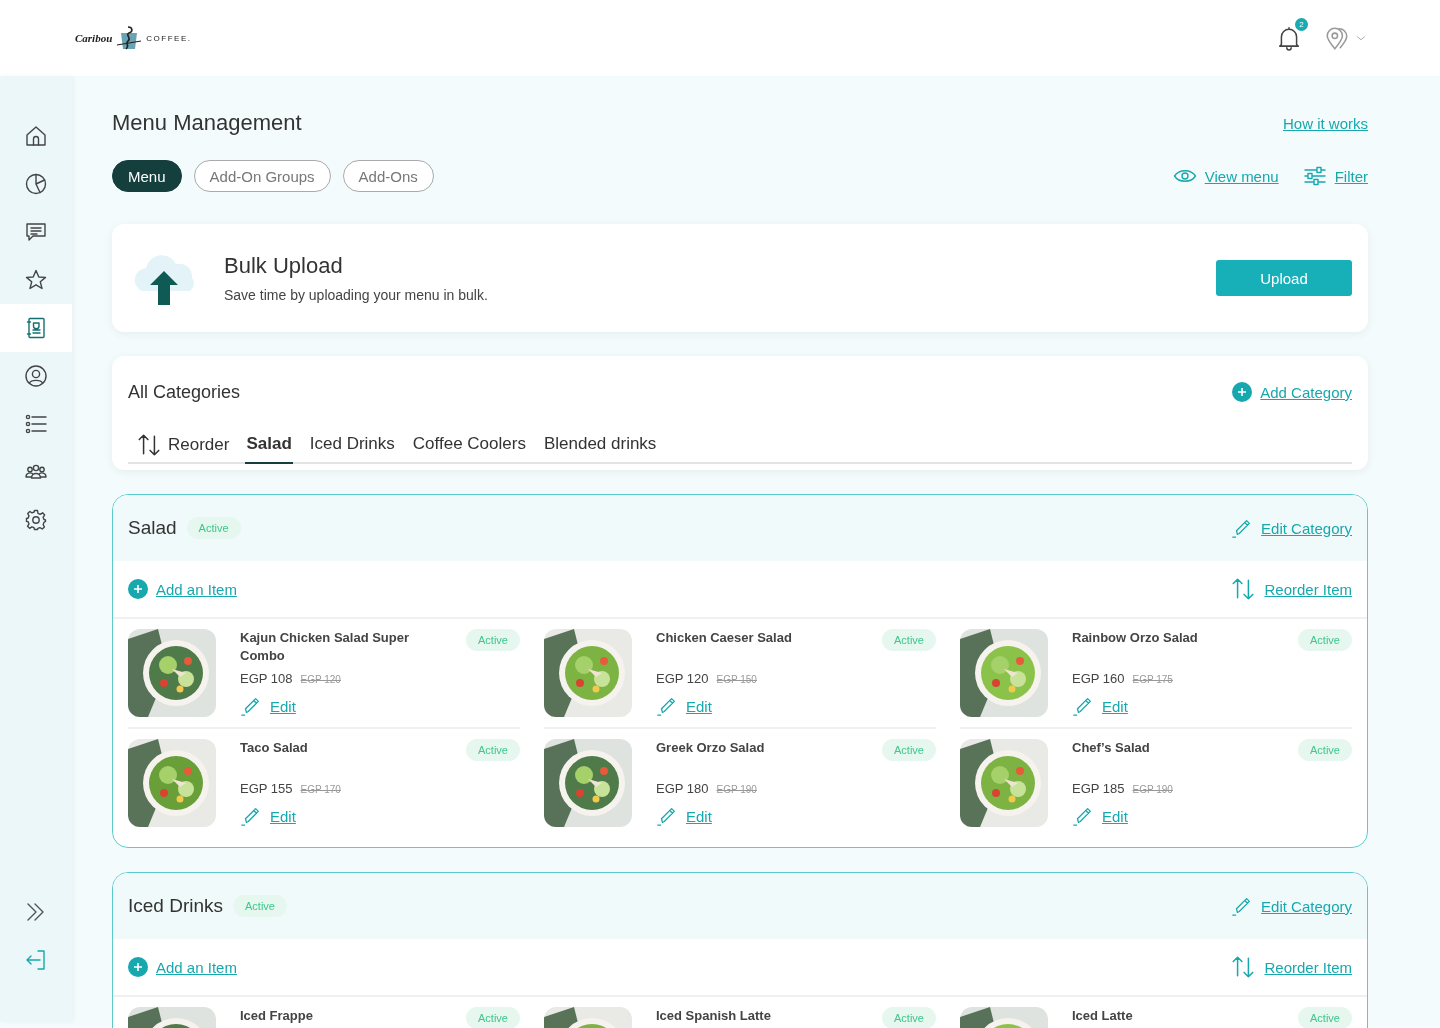 This screenshot has height=1028, width=1440. What do you see at coordinates (1301, 24) in the screenshot?
I see `notification-badge: 2` at bounding box center [1301, 24].